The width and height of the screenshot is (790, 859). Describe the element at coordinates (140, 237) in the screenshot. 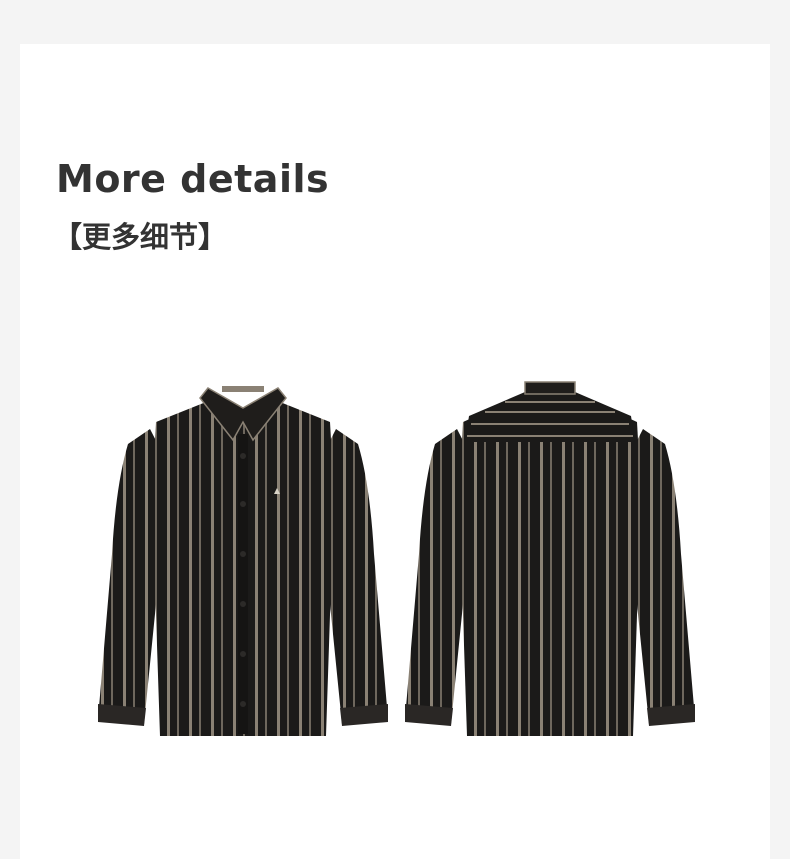

I see `section-subtitle: 【更多细节】` at that location.